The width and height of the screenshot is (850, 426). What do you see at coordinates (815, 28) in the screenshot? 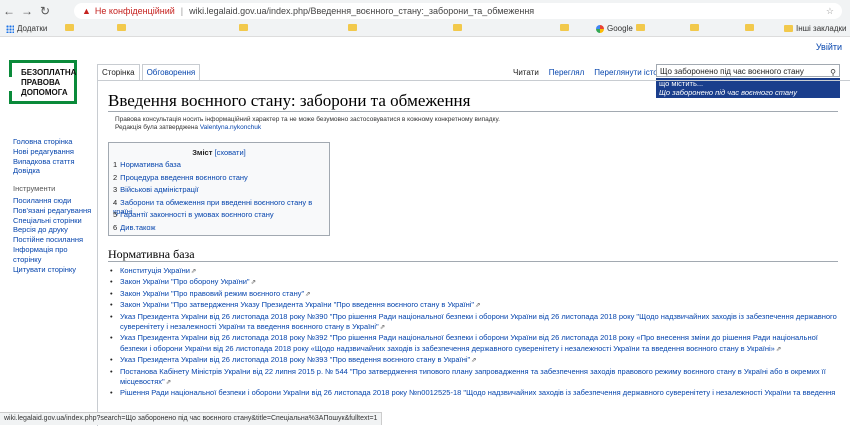
I see `other-bookmarks: Інші закладки` at bounding box center [815, 28].